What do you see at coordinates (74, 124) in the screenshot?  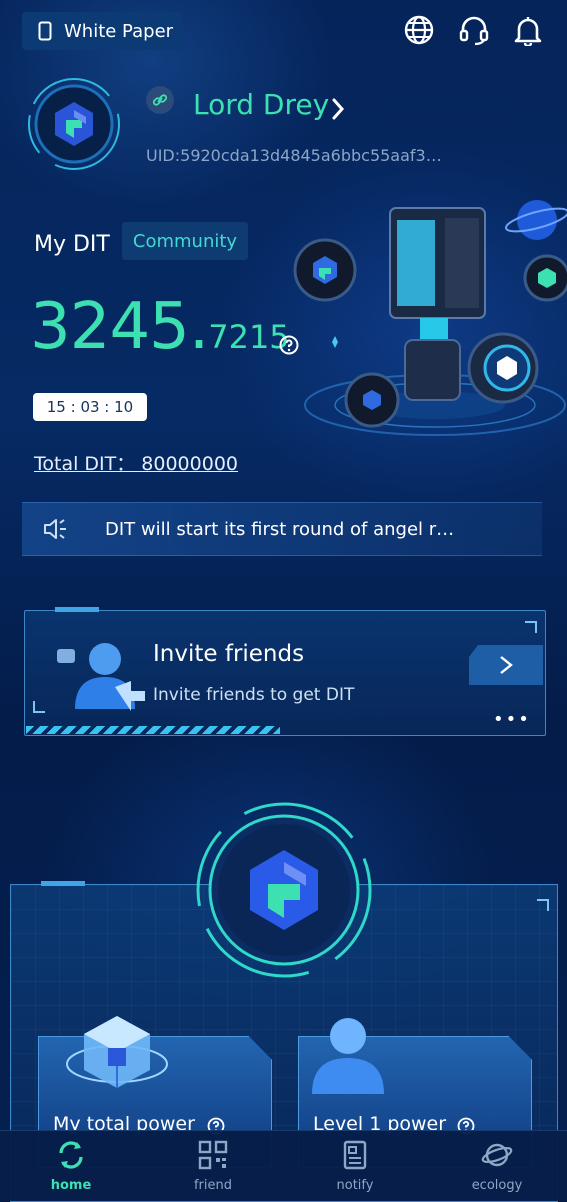 I see `avatar` at bounding box center [74, 124].